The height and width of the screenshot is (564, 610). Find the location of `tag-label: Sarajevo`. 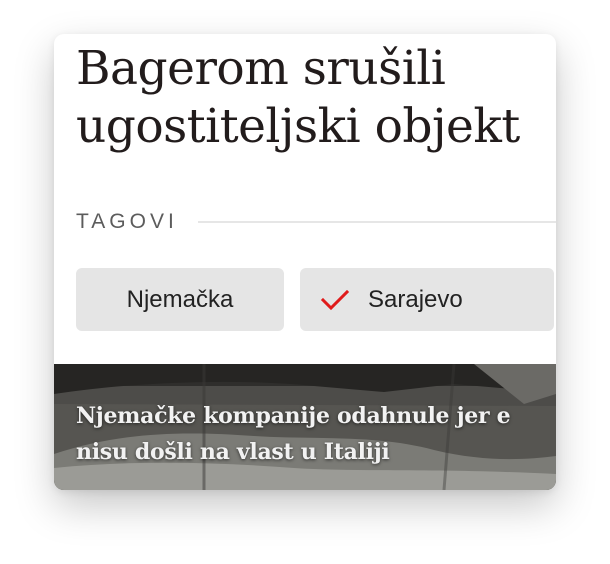

tag-label: Sarajevo is located at coordinates (415, 299).